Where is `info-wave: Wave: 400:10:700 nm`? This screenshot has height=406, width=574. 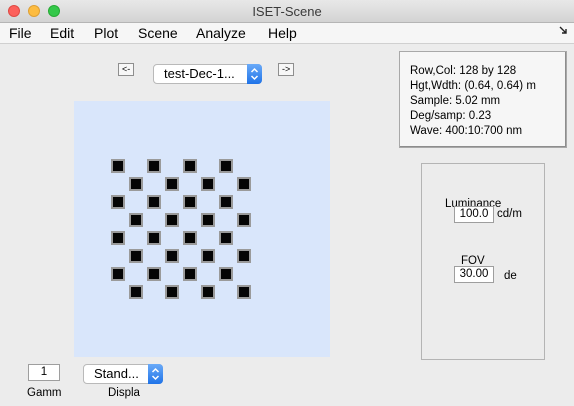 info-wave: Wave: 400:10:700 nm is located at coordinates (466, 131).